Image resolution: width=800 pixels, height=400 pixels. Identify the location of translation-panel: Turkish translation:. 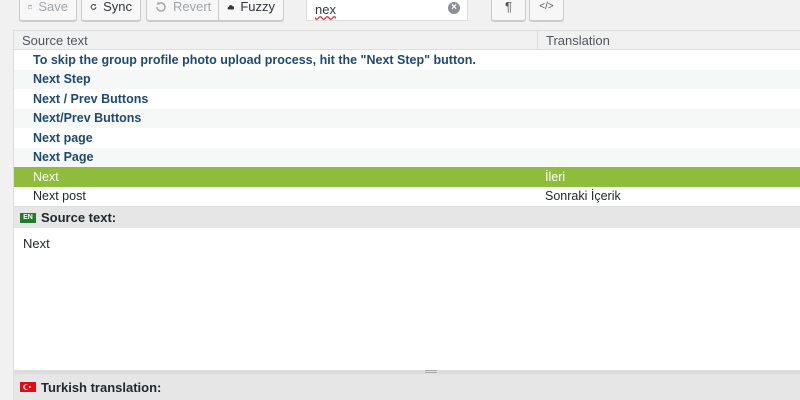
(406, 386).